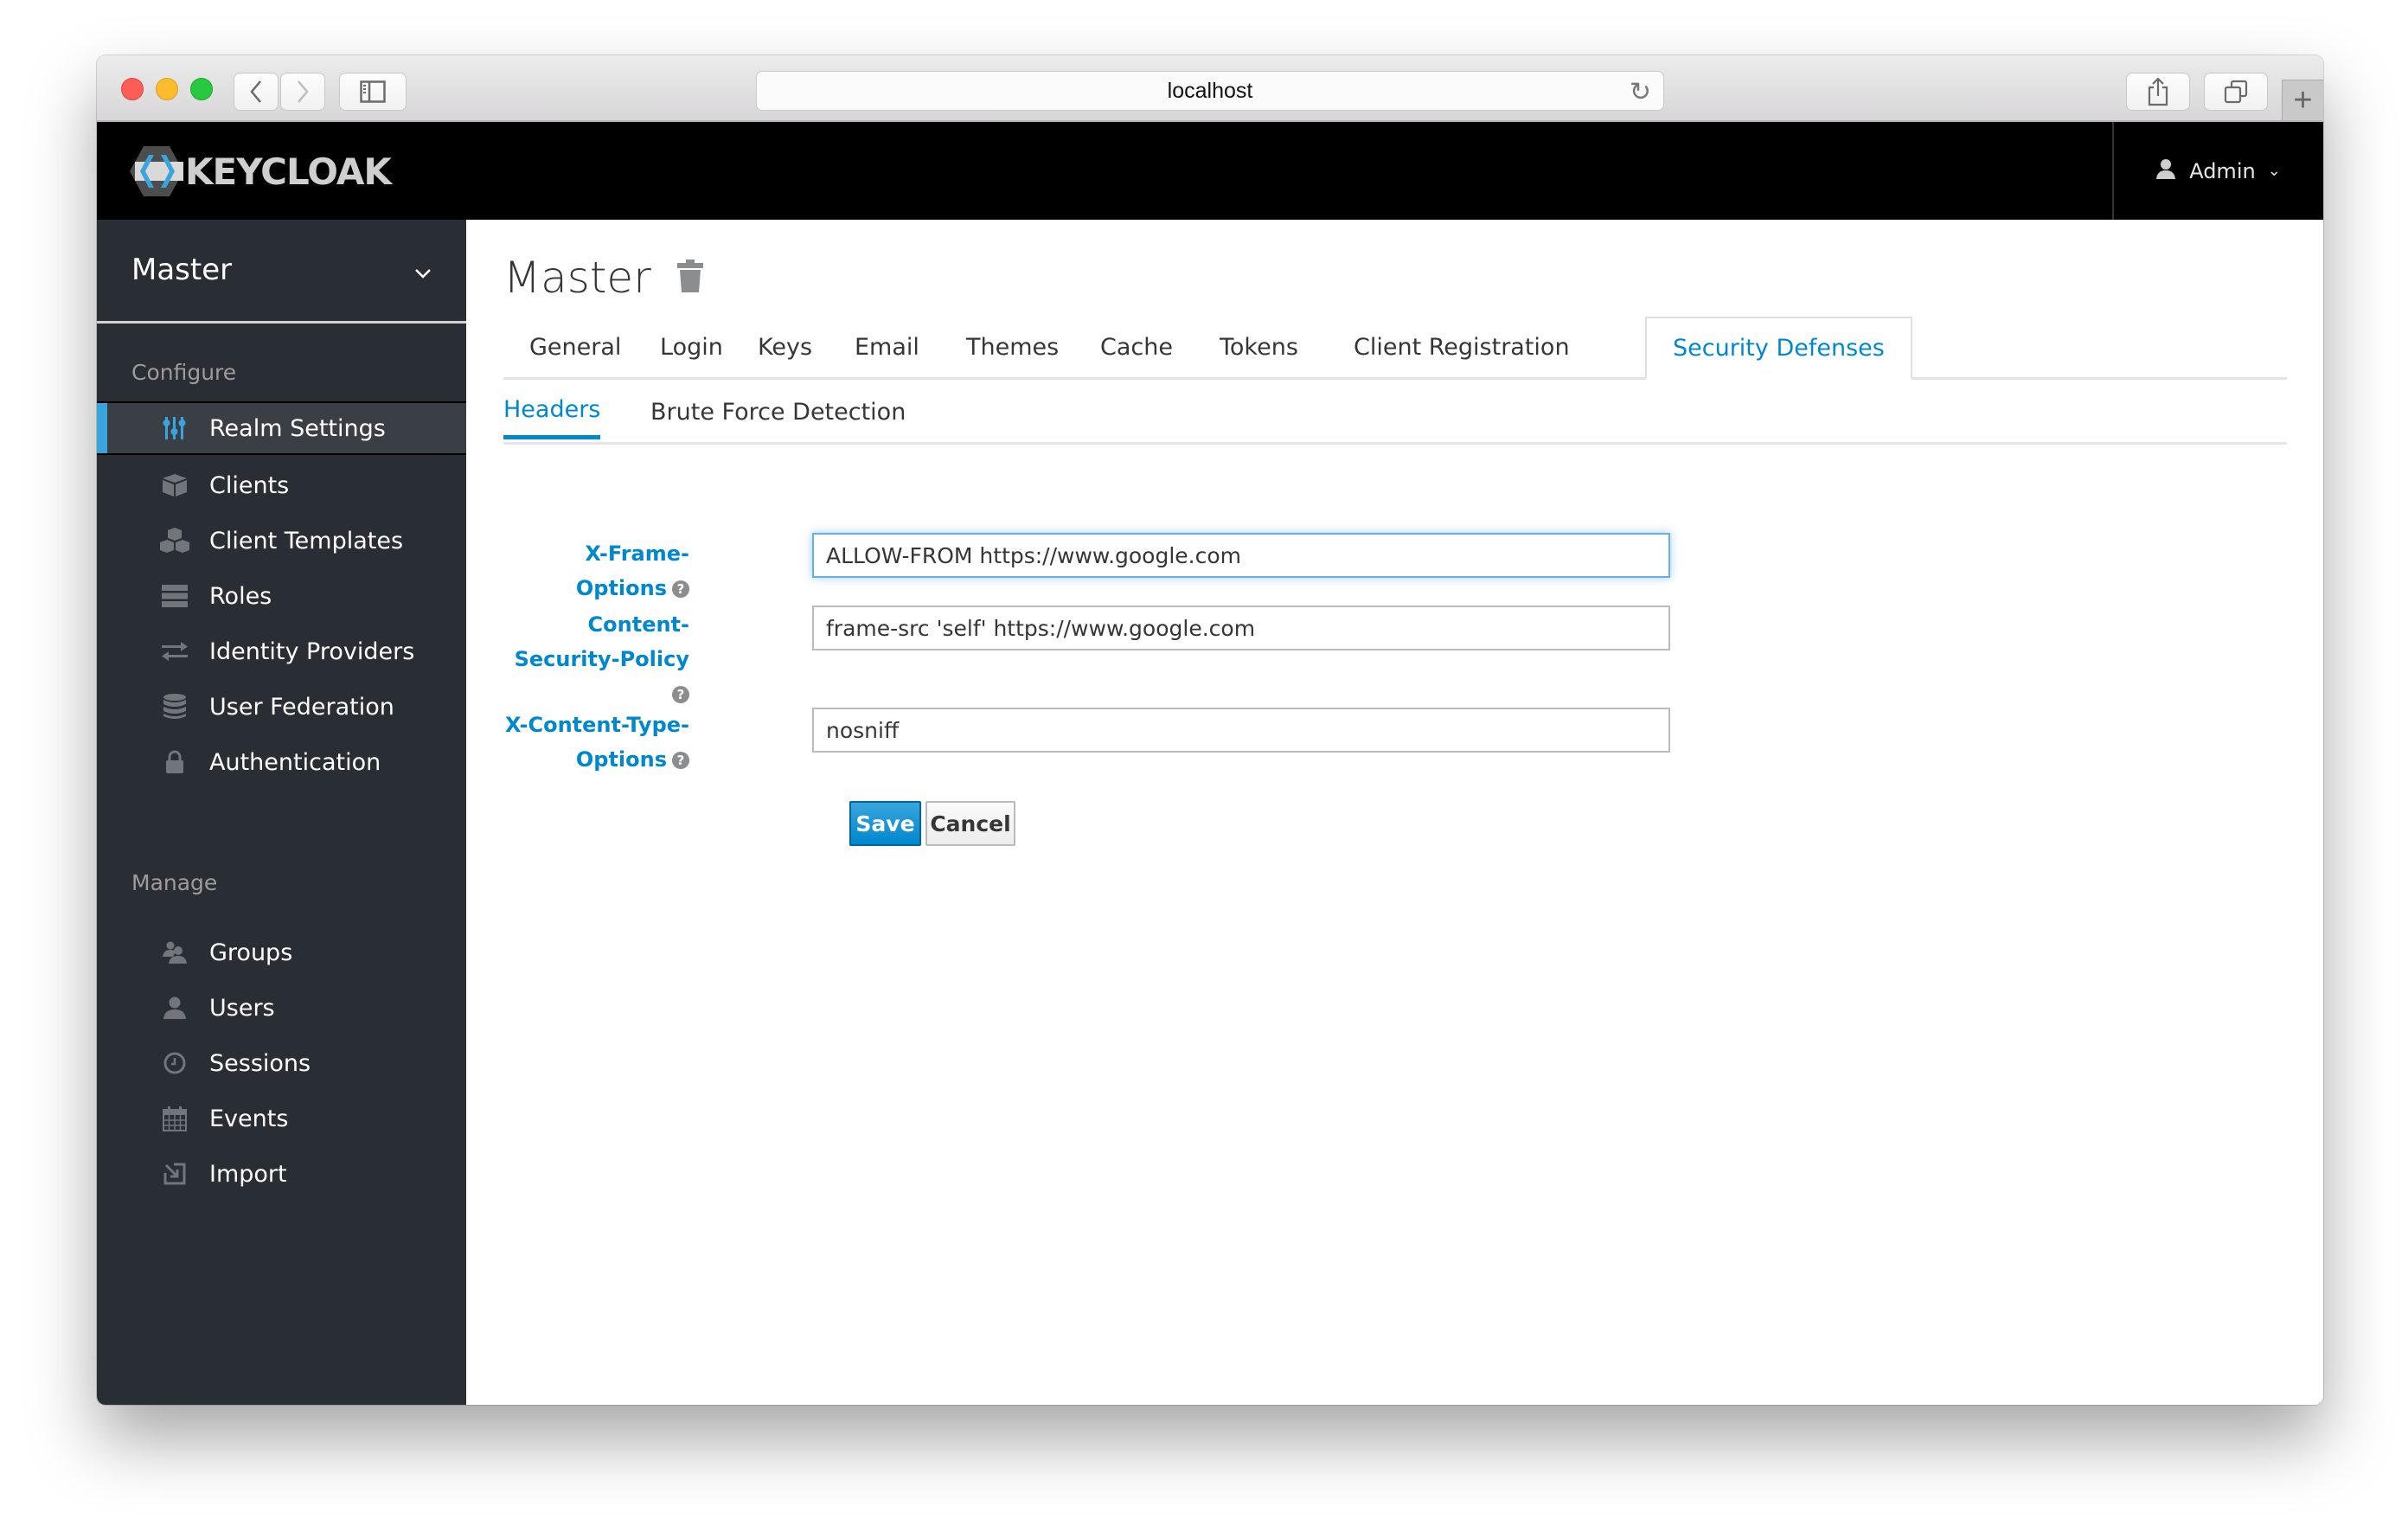  I want to click on sidebar-item-realm-settings: Realm Settings, so click(281, 428).